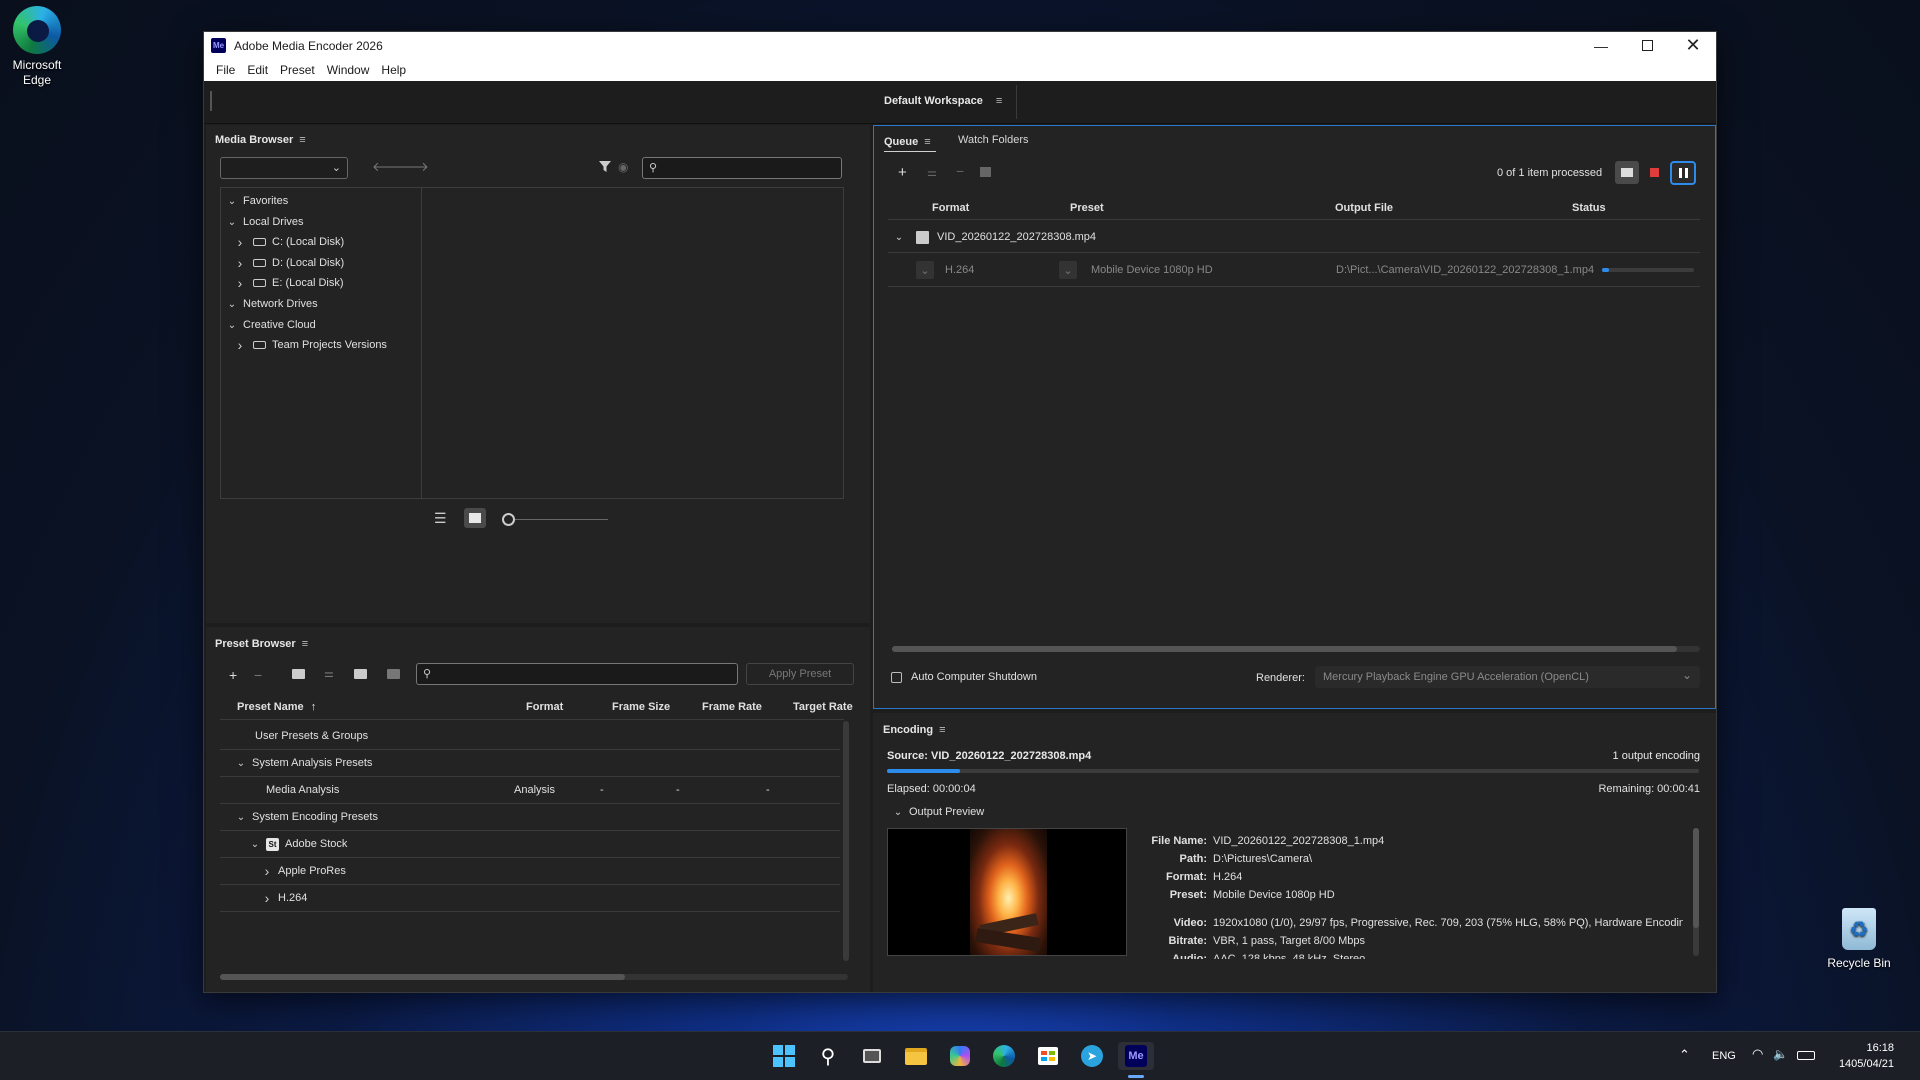 The width and height of the screenshot is (1920, 1080). What do you see at coordinates (999, 101) in the screenshot?
I see `workspace-menu-icon: ≡` at bounding box center [999, 101].